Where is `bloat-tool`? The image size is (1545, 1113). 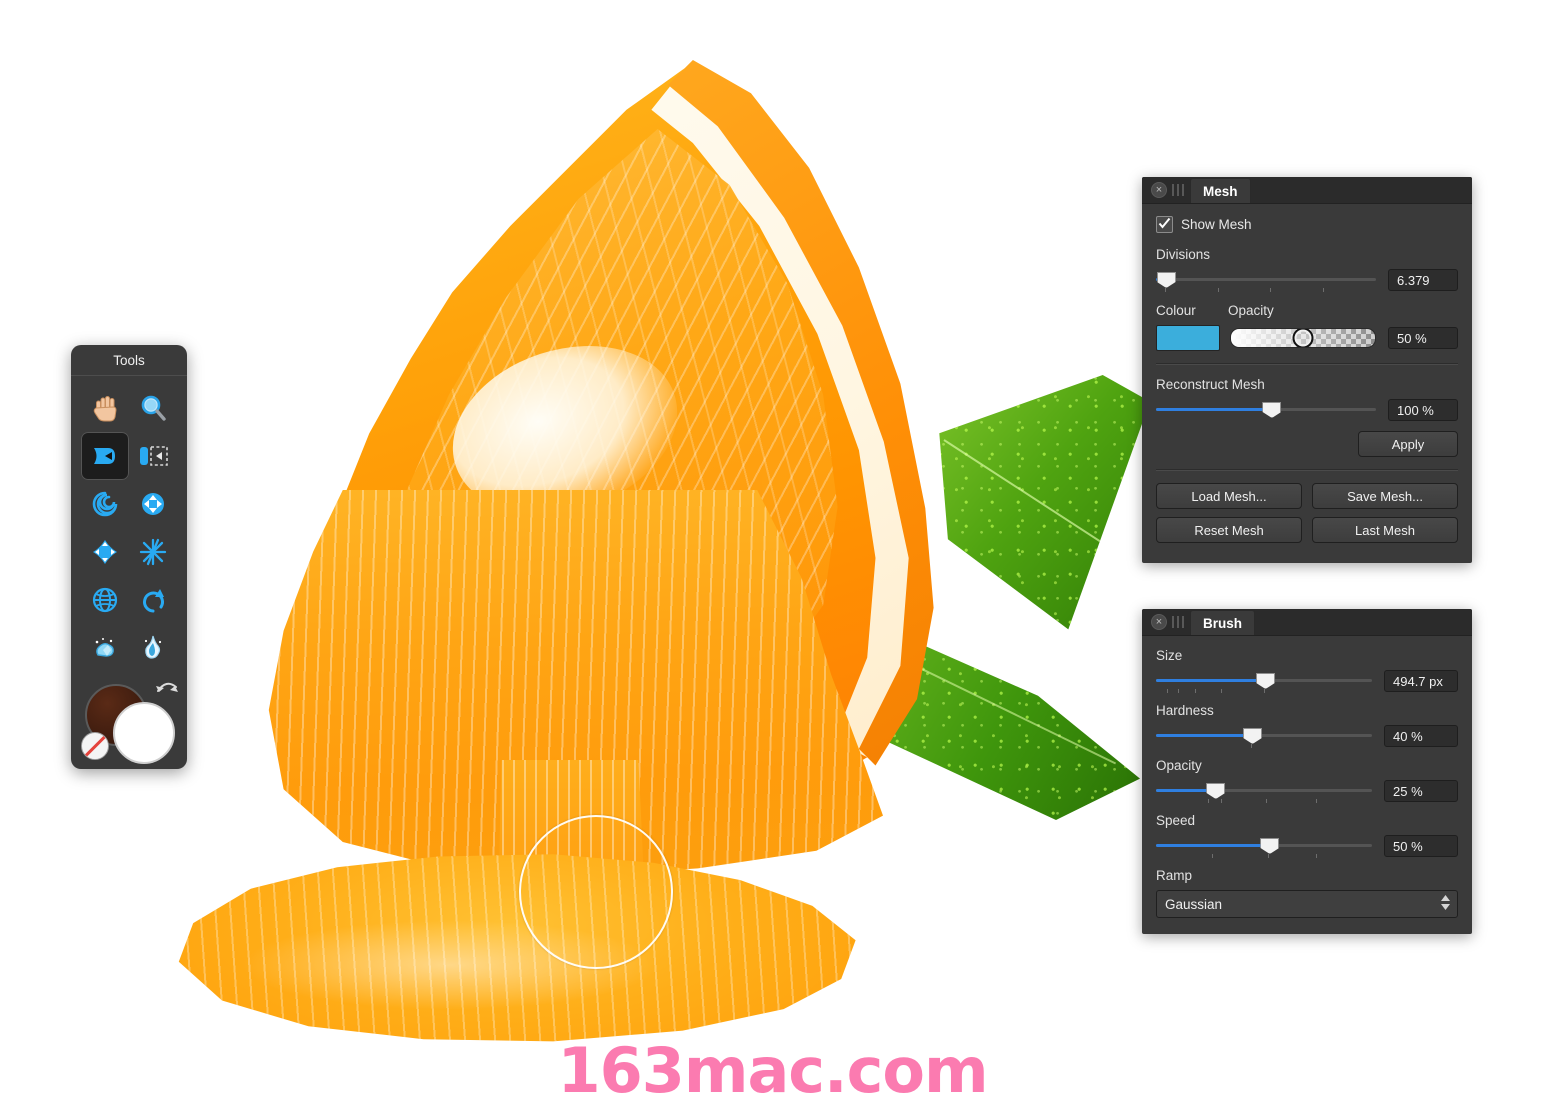
bloat-tool is located at coordinates (105, 552).